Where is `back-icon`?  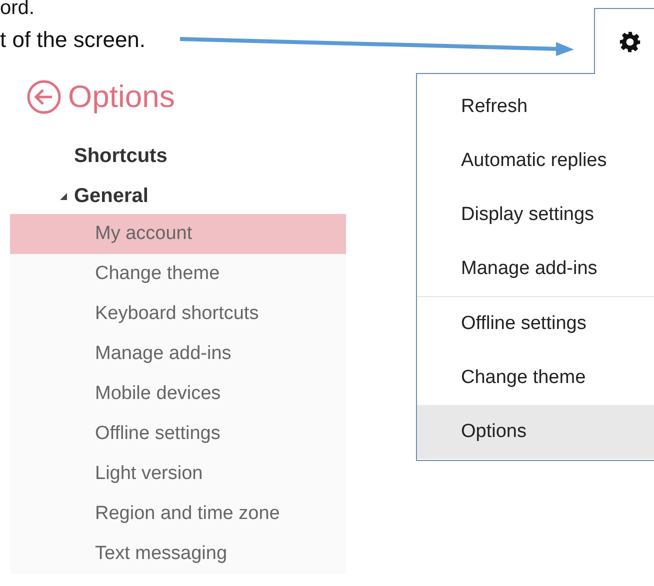
back-icon is located at coordinates (44, 97).